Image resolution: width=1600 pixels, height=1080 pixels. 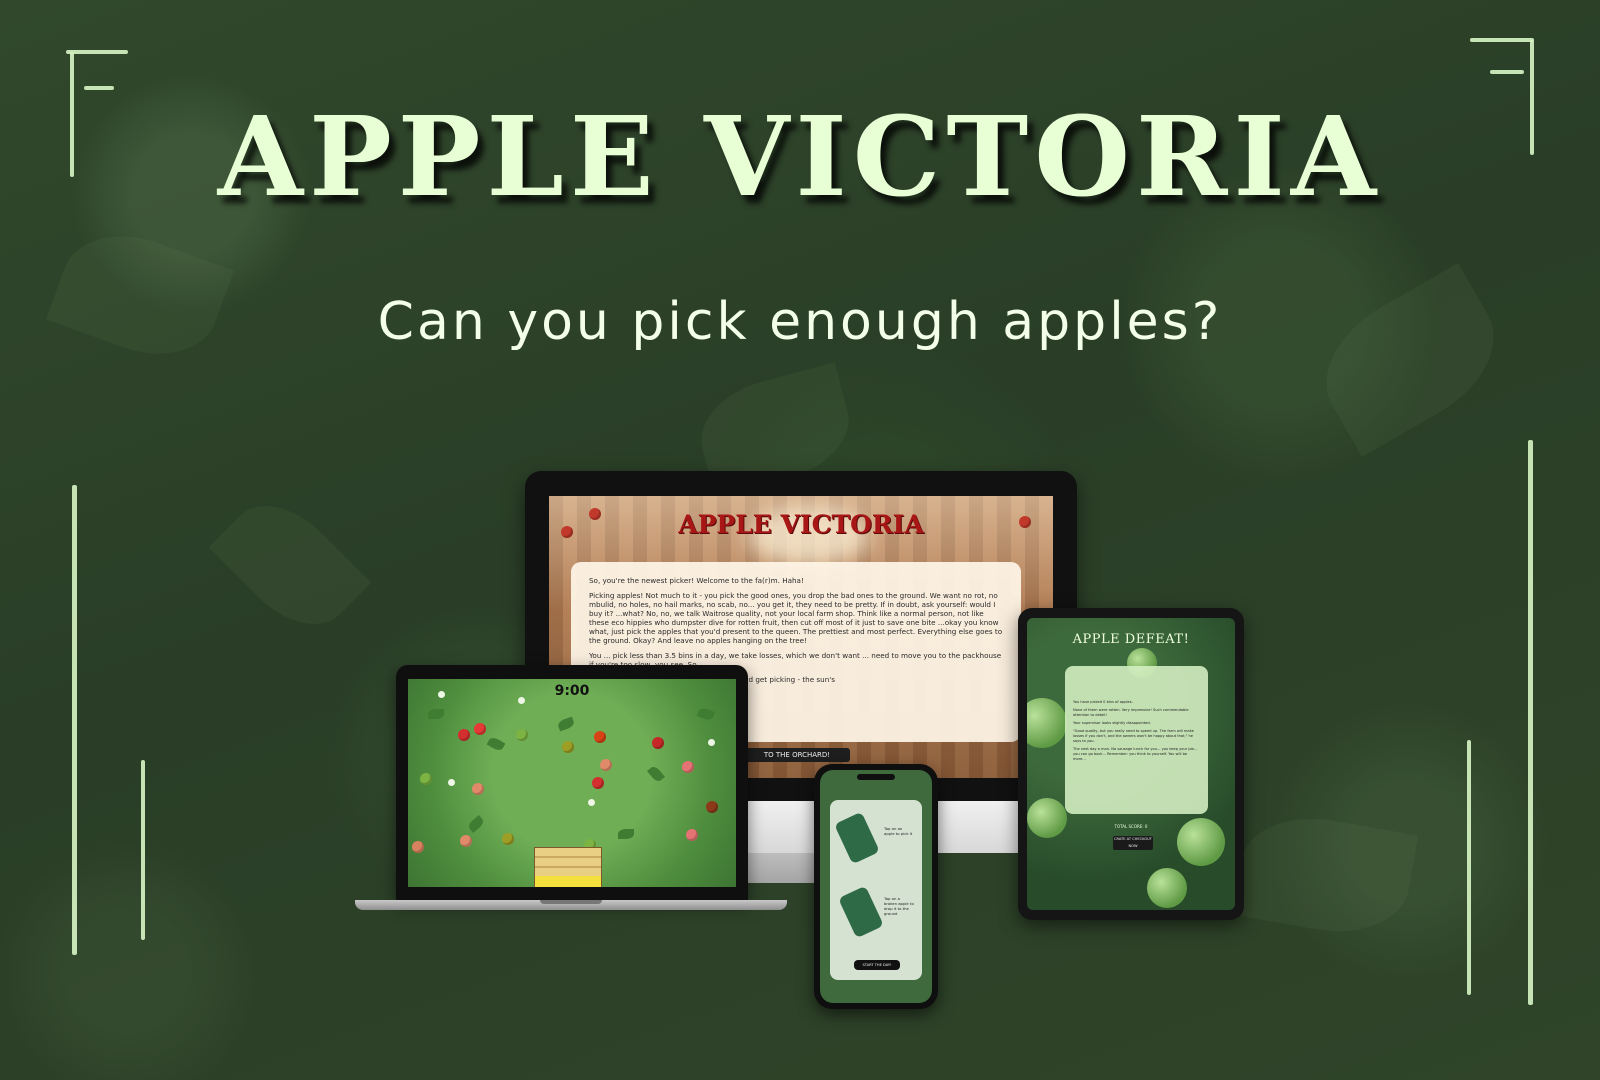 What do you see at coordinates (861, 912) in the screenshot?
I see `hand-drop-icon` at bounding box center [861, 912].